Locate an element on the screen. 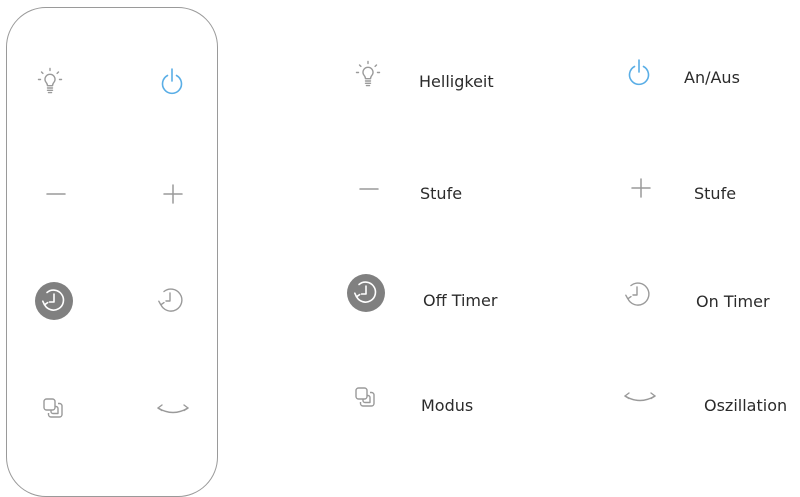 The width and height of the screenshot is (800, 497). label-stufe-plus: Stufe is located at coordinates (715, 193).